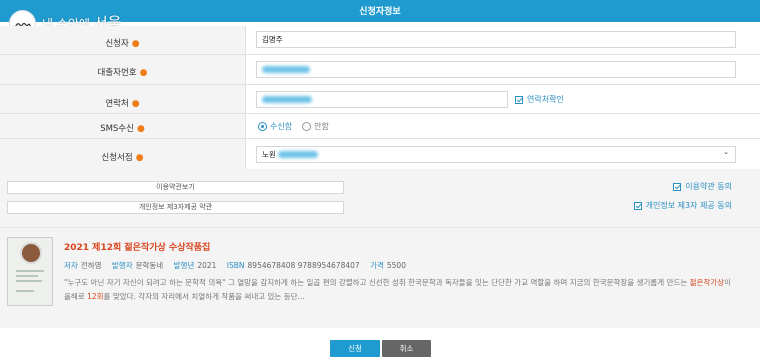 Image resolution: width=760 pixels, height=361 pixels. What do you see at coordinates (269, 154) in the screenshot?
I see `library-select-value: 노원` at bounding box center [269, 154].